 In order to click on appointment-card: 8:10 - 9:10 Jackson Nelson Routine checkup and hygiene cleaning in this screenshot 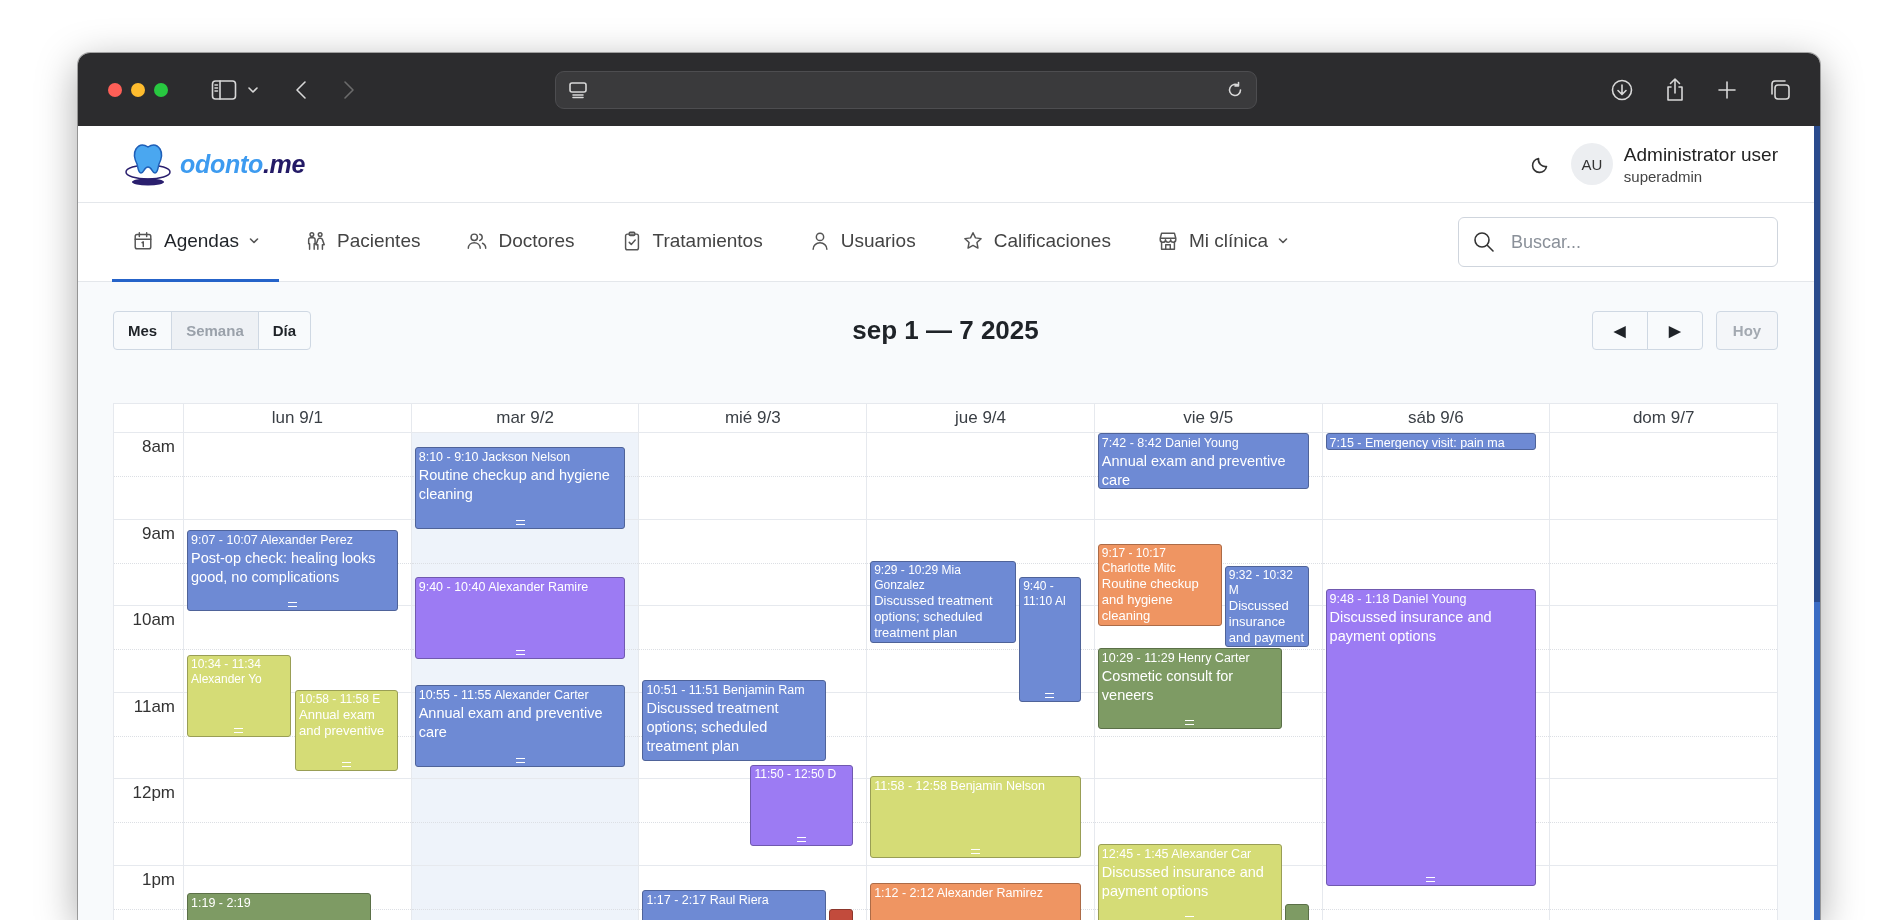, I will do `click(520, 488)`.